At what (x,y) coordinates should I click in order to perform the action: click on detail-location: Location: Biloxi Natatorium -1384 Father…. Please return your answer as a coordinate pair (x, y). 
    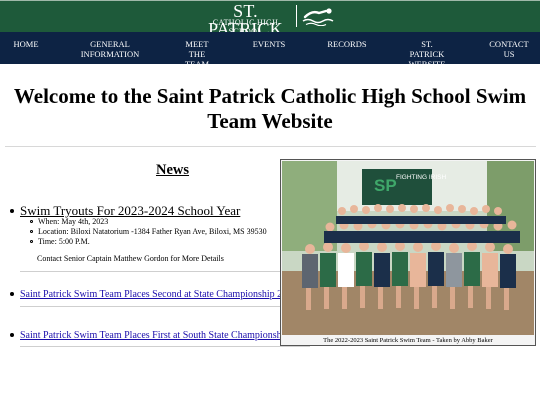
    Looking at the image, I should click on (148, 232).